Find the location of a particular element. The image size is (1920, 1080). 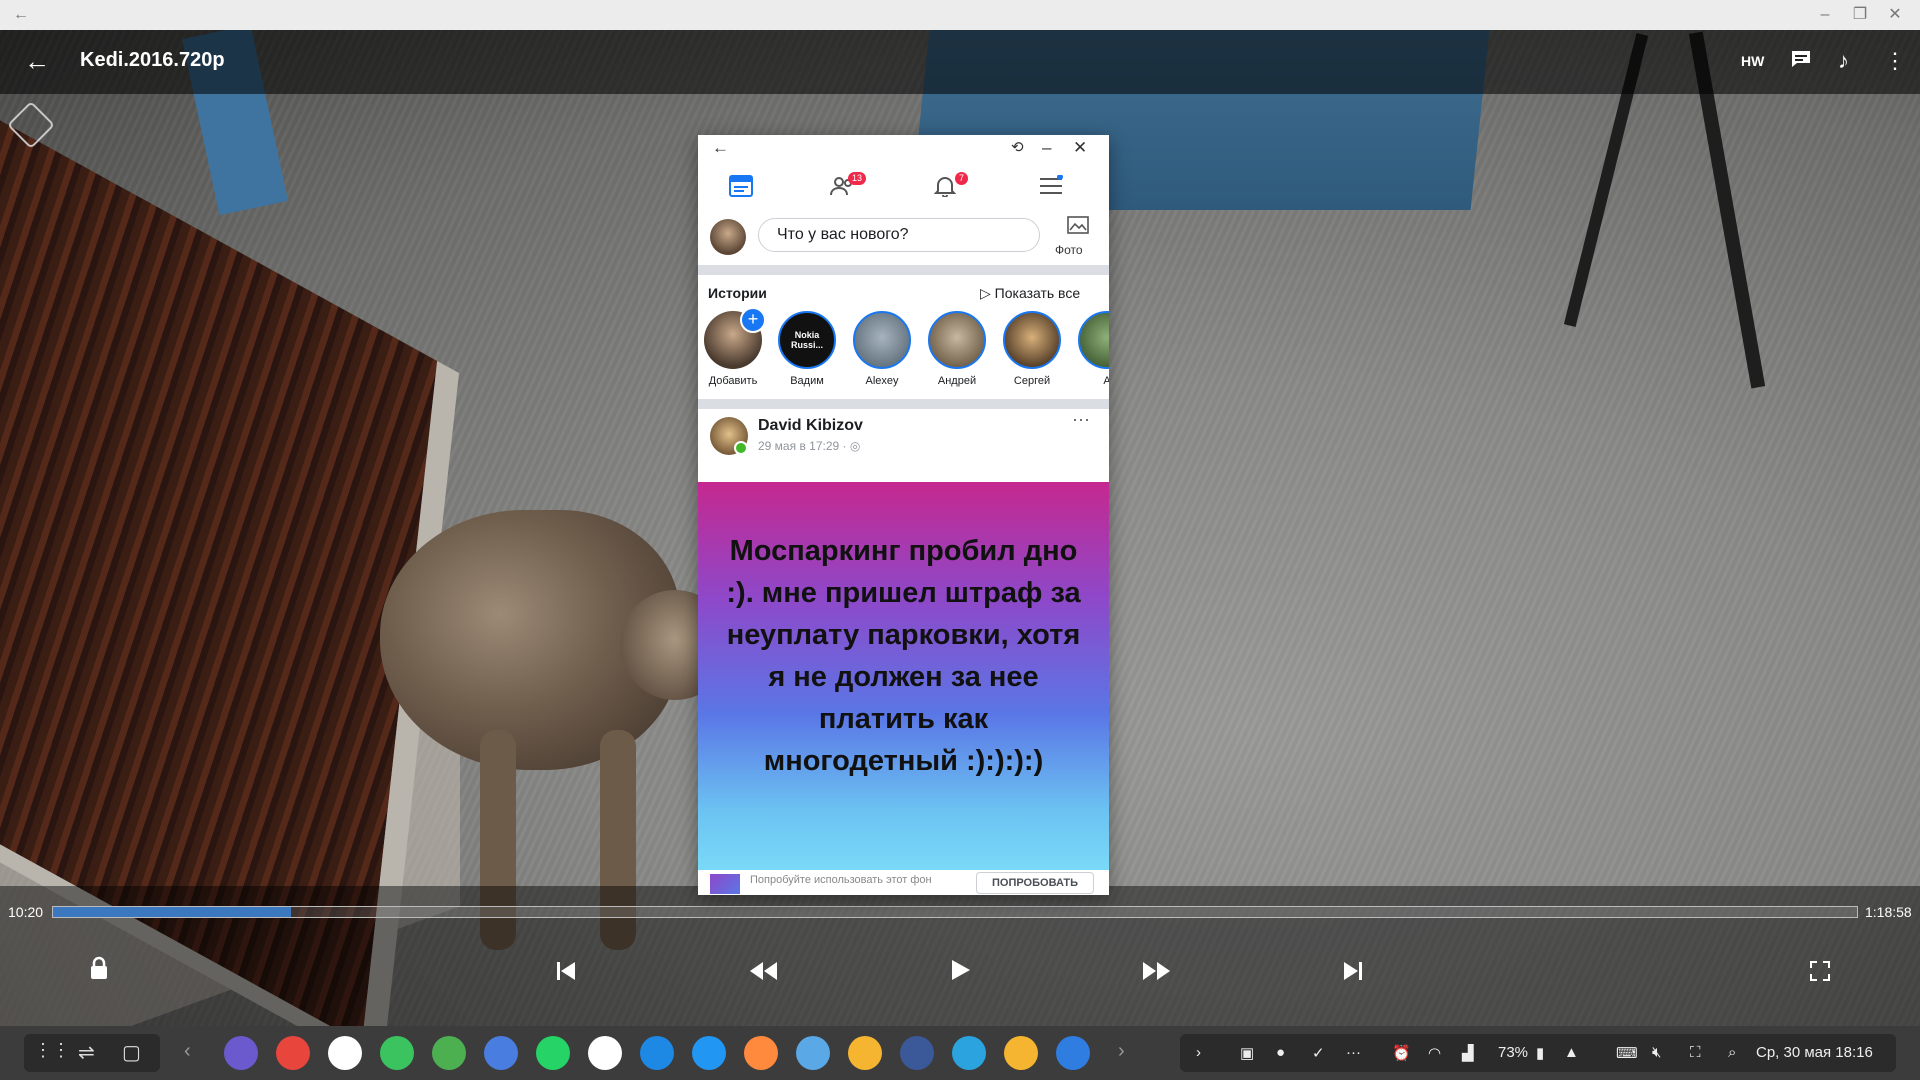

signal-icon: ▟ is located at coordinates (1468, 1053).